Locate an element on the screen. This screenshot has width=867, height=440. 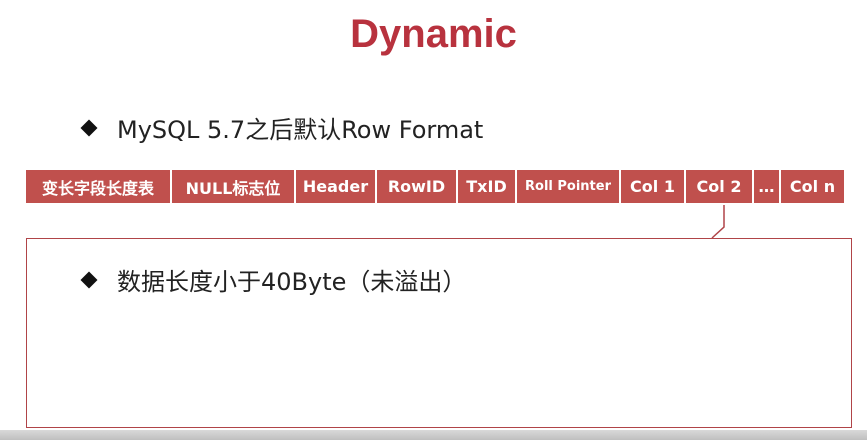
field-header: Header is located at coordinates (335, 186).